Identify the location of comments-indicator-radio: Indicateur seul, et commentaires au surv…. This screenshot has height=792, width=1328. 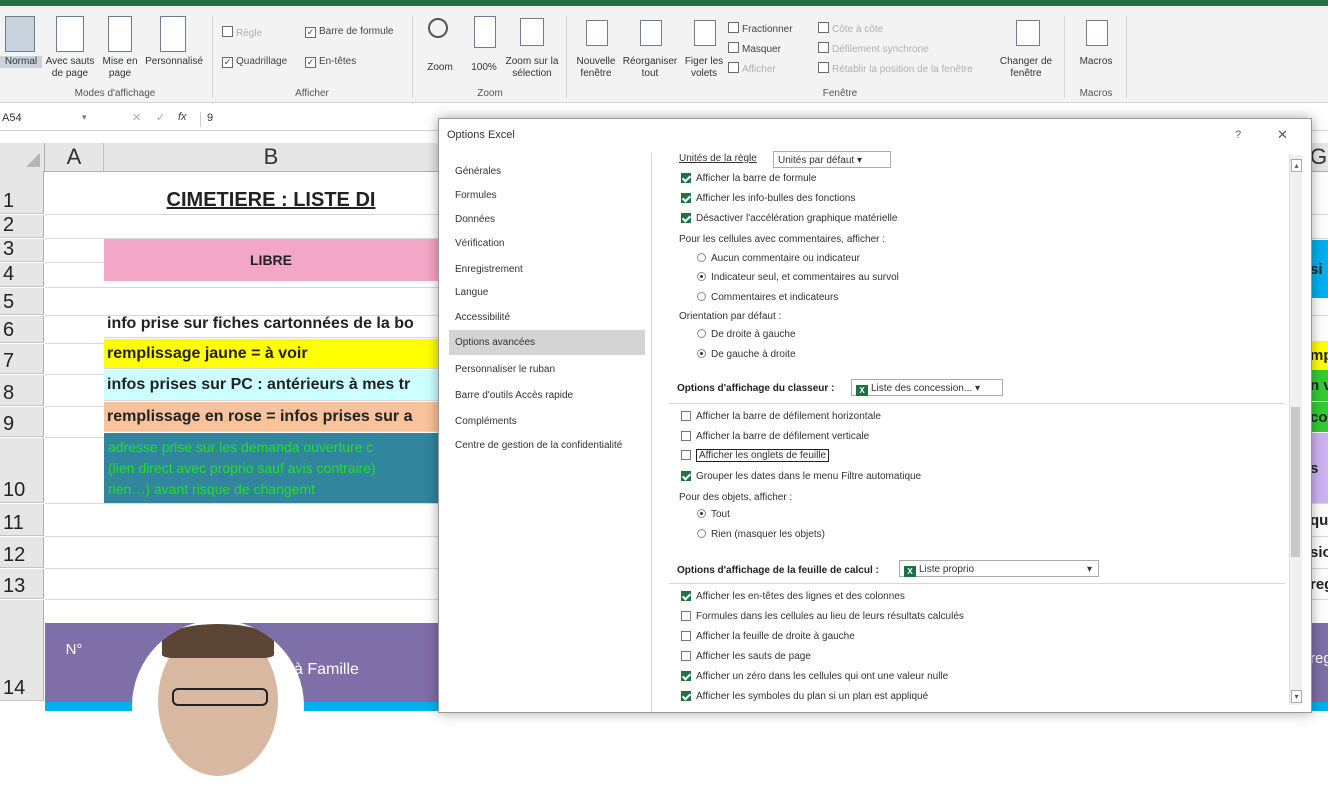
(798, 277).